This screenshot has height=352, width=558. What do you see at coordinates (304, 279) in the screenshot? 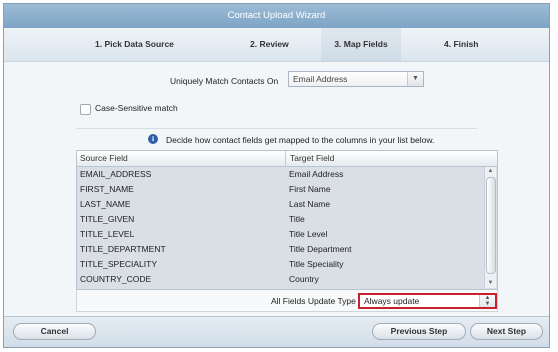
I see `target-field-cell: Country` at bounding box center [304, 279].